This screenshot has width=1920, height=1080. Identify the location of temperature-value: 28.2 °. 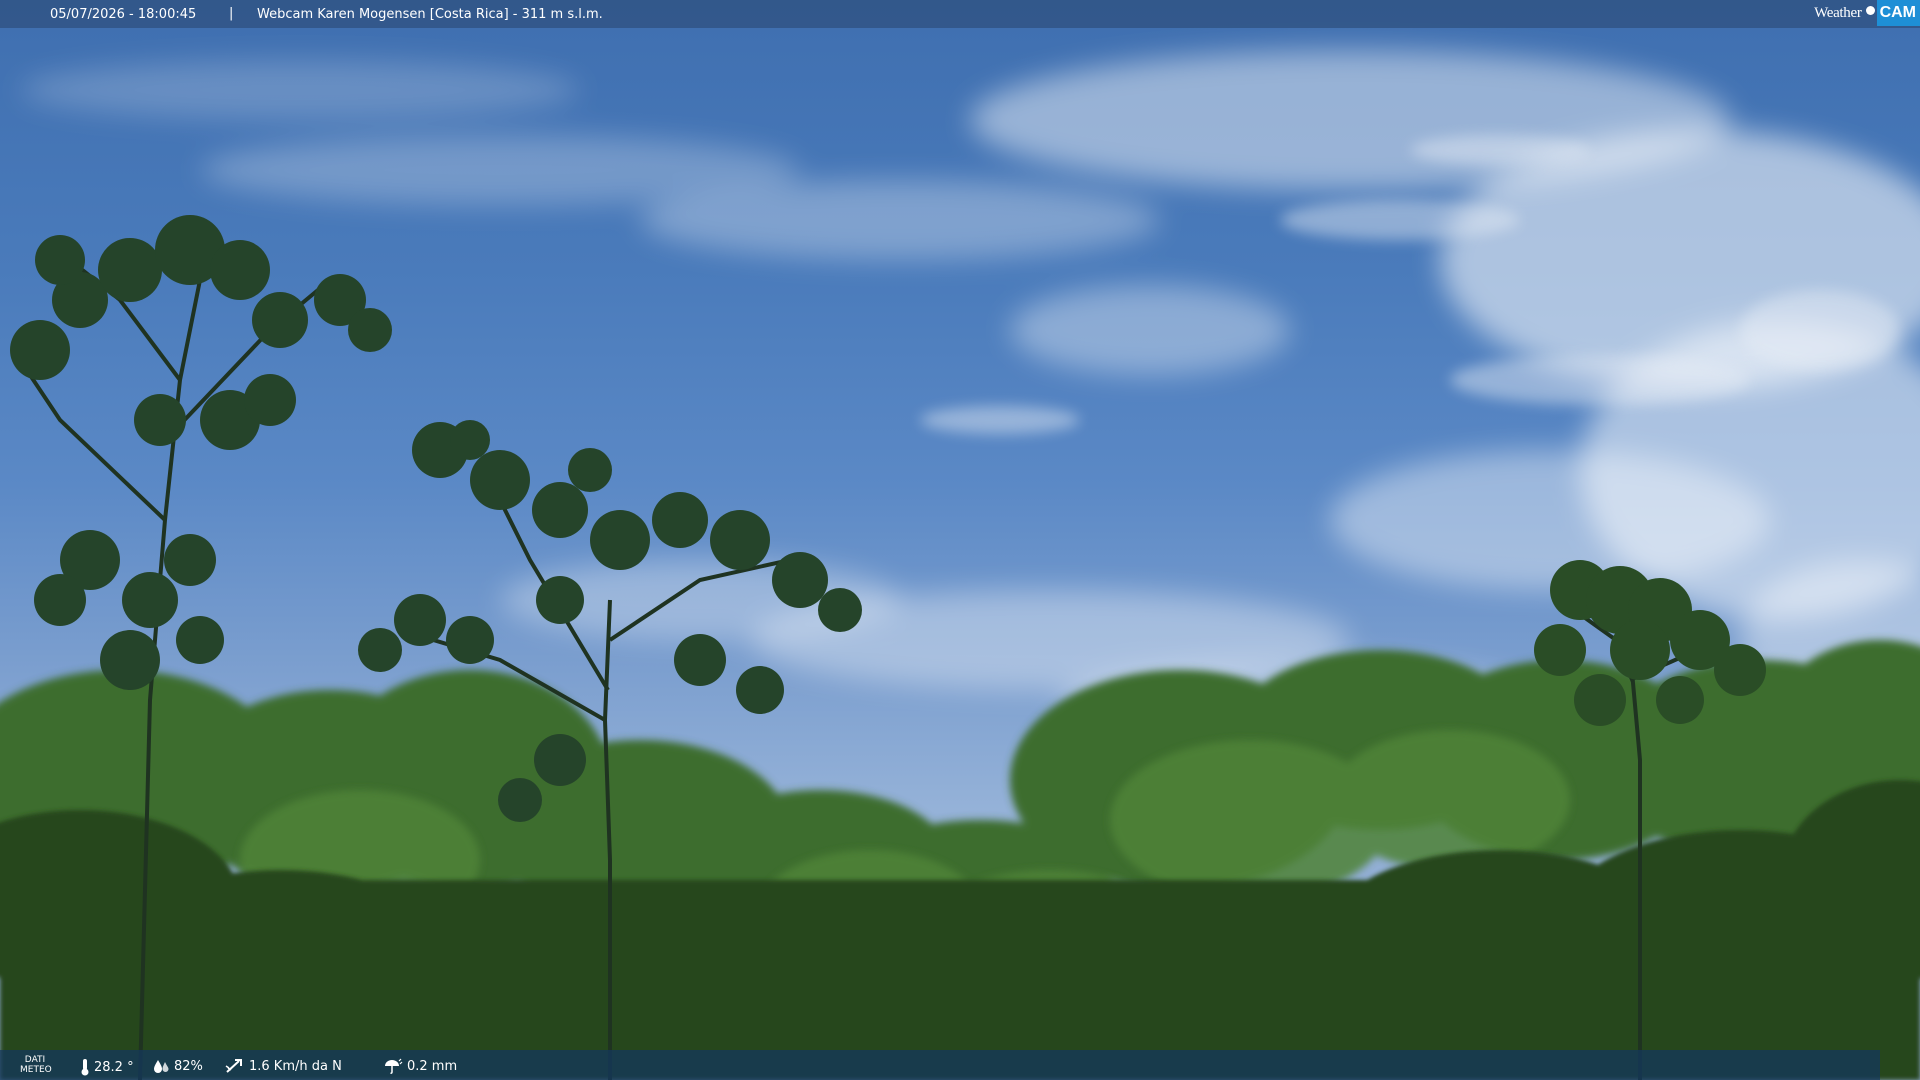
(114, 1067).